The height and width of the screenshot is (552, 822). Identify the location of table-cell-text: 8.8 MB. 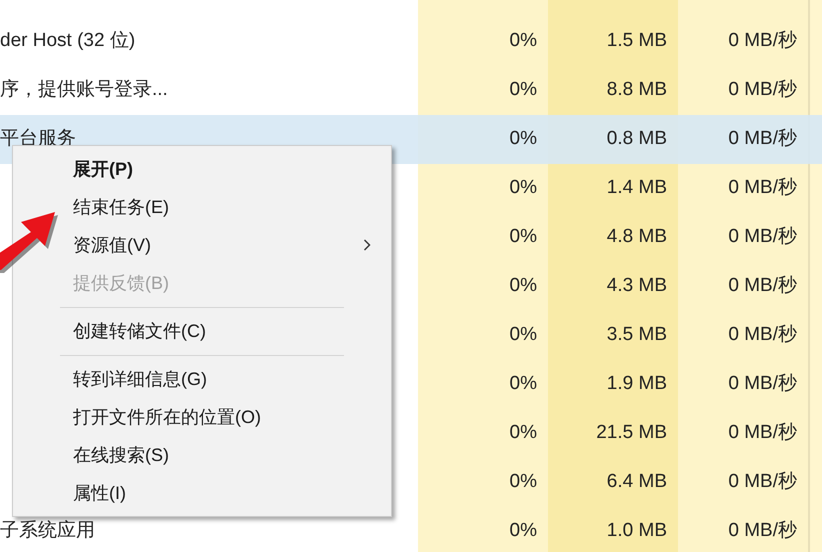
(637, 90).